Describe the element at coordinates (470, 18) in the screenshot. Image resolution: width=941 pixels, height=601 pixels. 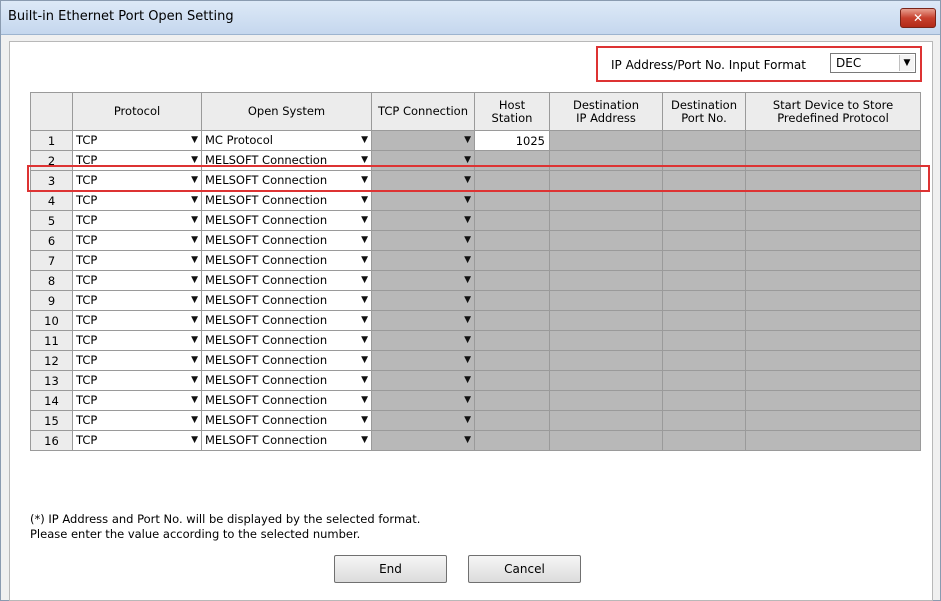
I see `title-bar: Built-in Ethernet Port Open Setting ✕` at that location.